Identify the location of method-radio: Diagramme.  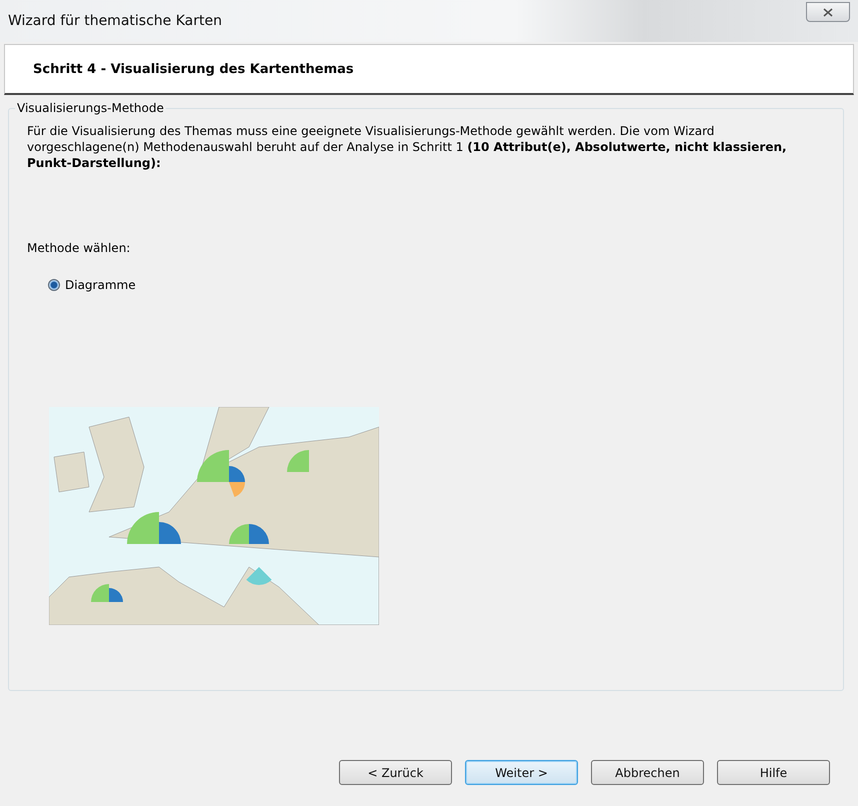
(436, 285).